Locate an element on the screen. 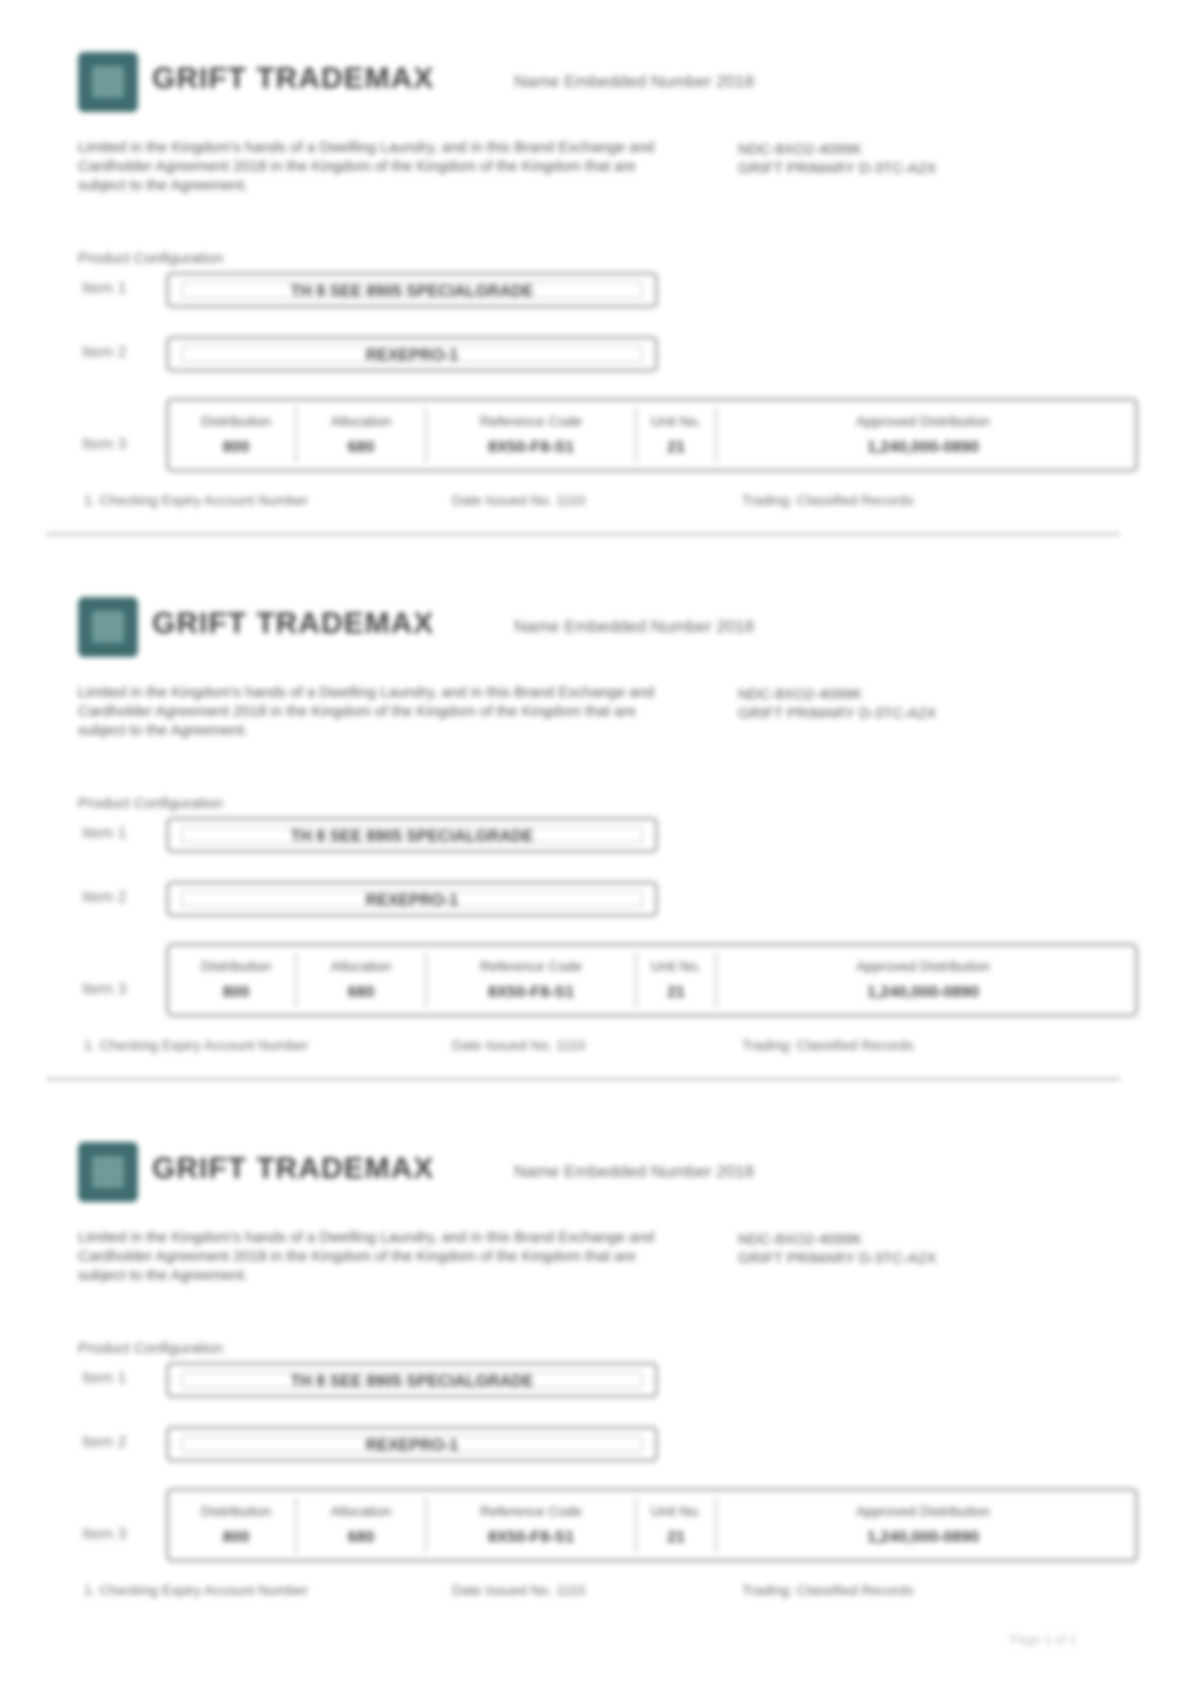 The height and width of the screenshot is (1684, 1191). cell-head: Reference Code is located at coordinates (531, 421).